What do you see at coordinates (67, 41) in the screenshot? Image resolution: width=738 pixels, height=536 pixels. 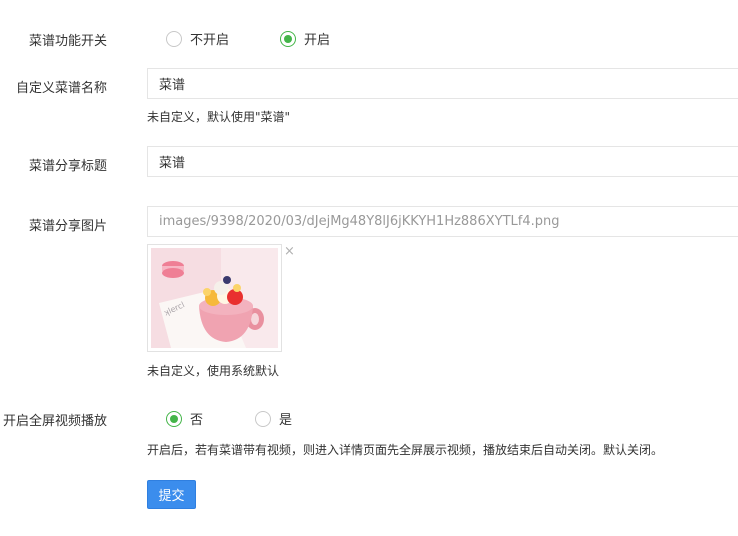 I see `recipe-switch-label: 菜谱功能开关` at bounding box center [67, 41].